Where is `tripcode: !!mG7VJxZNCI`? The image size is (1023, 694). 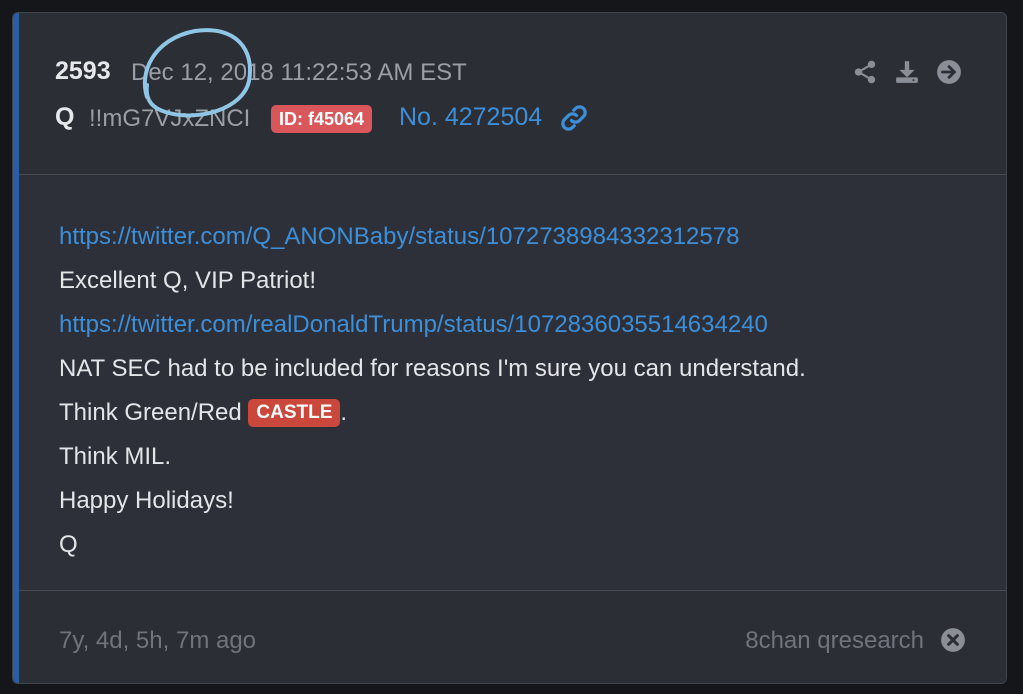 tripcode: !!mG7VJxZNCI is located at coordinates (170, 118).